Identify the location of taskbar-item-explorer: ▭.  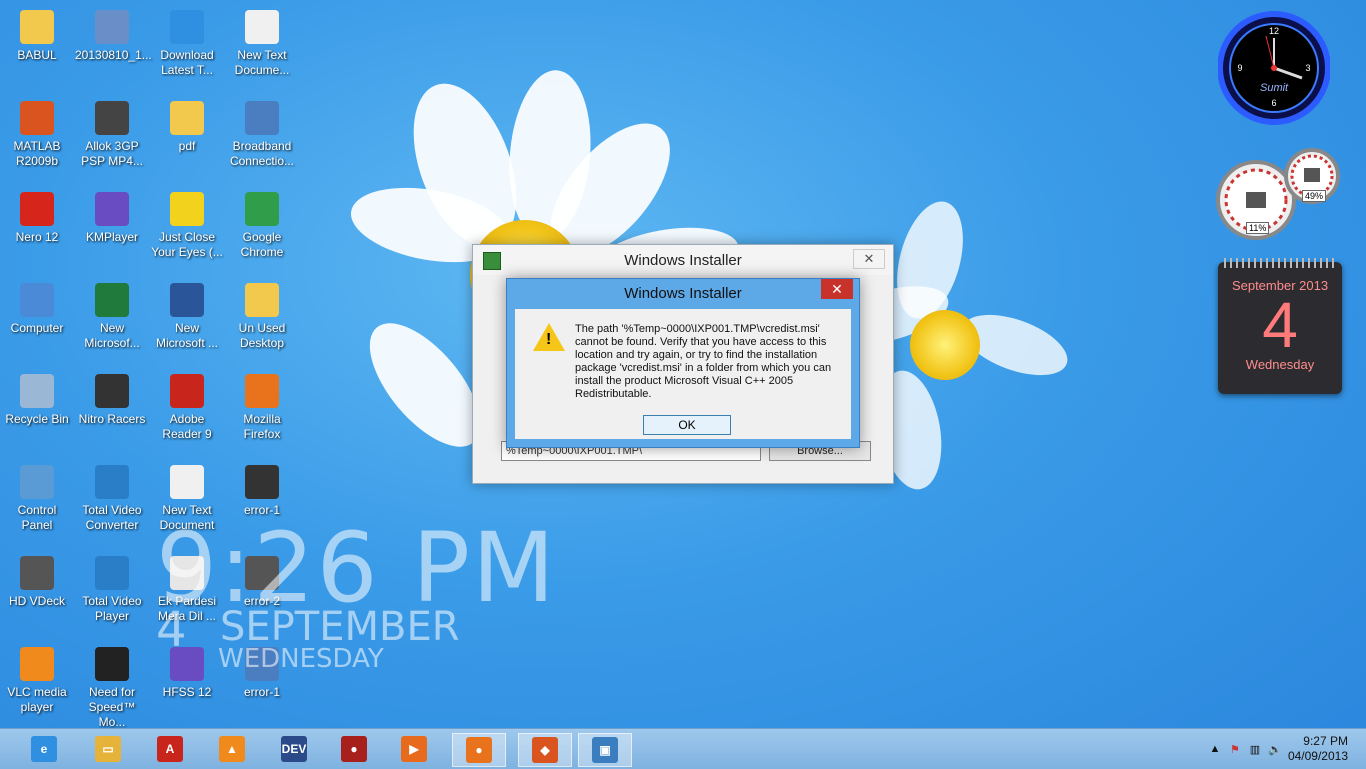
(108, 749).